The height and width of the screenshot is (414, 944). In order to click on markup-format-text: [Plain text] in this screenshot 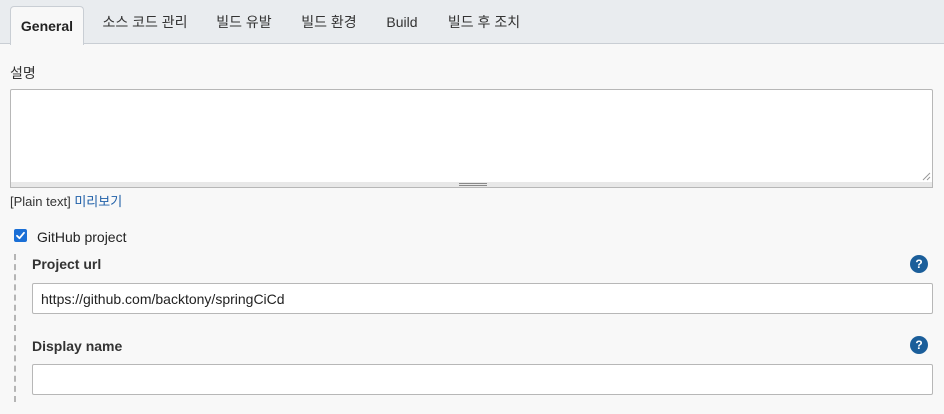, I will do `click(40, 201)`.